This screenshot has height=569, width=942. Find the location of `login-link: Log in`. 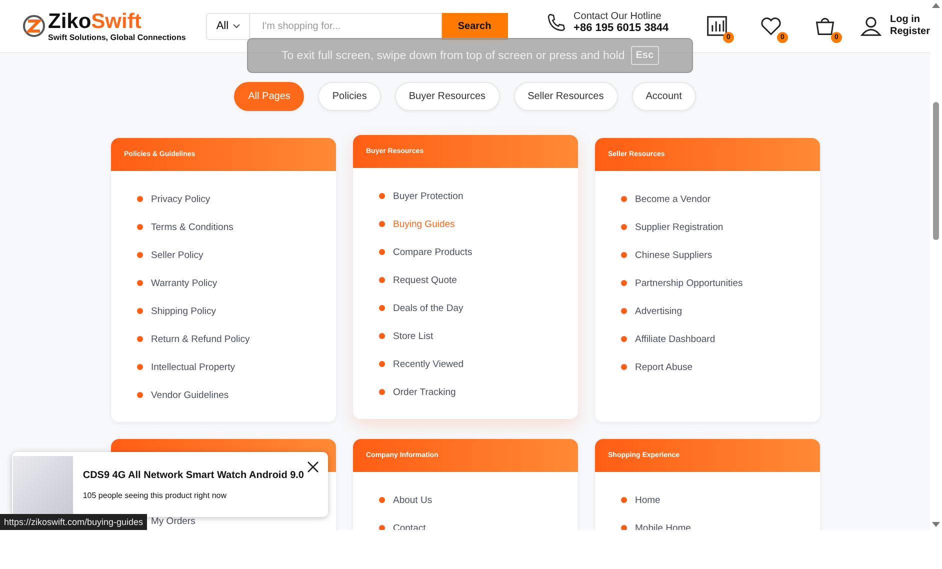

login-link: Log in is located at coordinates (910, 20).